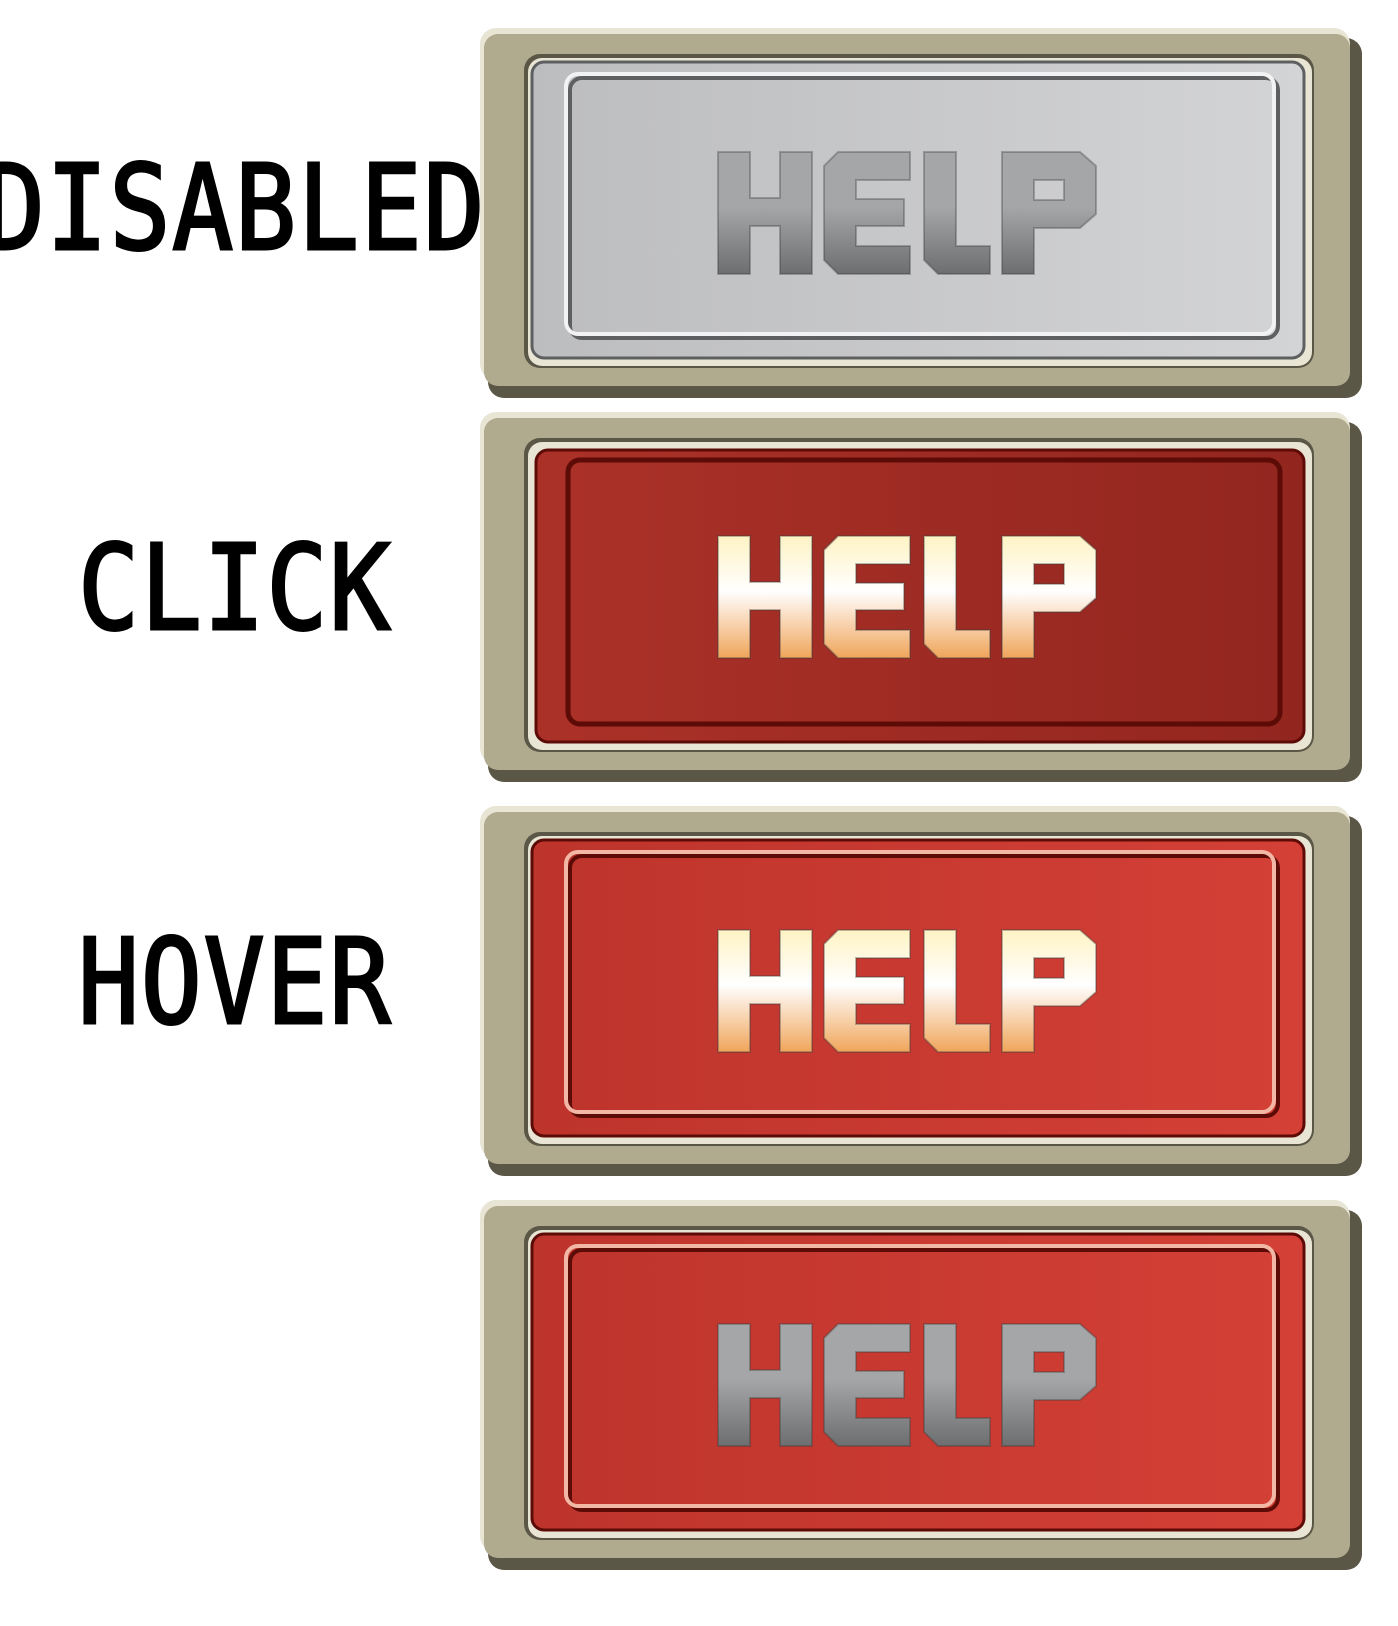  What do you see at coordinates (235, 1376) in the screenshot?
I see `state-label` at bounding box center [235, 1376].